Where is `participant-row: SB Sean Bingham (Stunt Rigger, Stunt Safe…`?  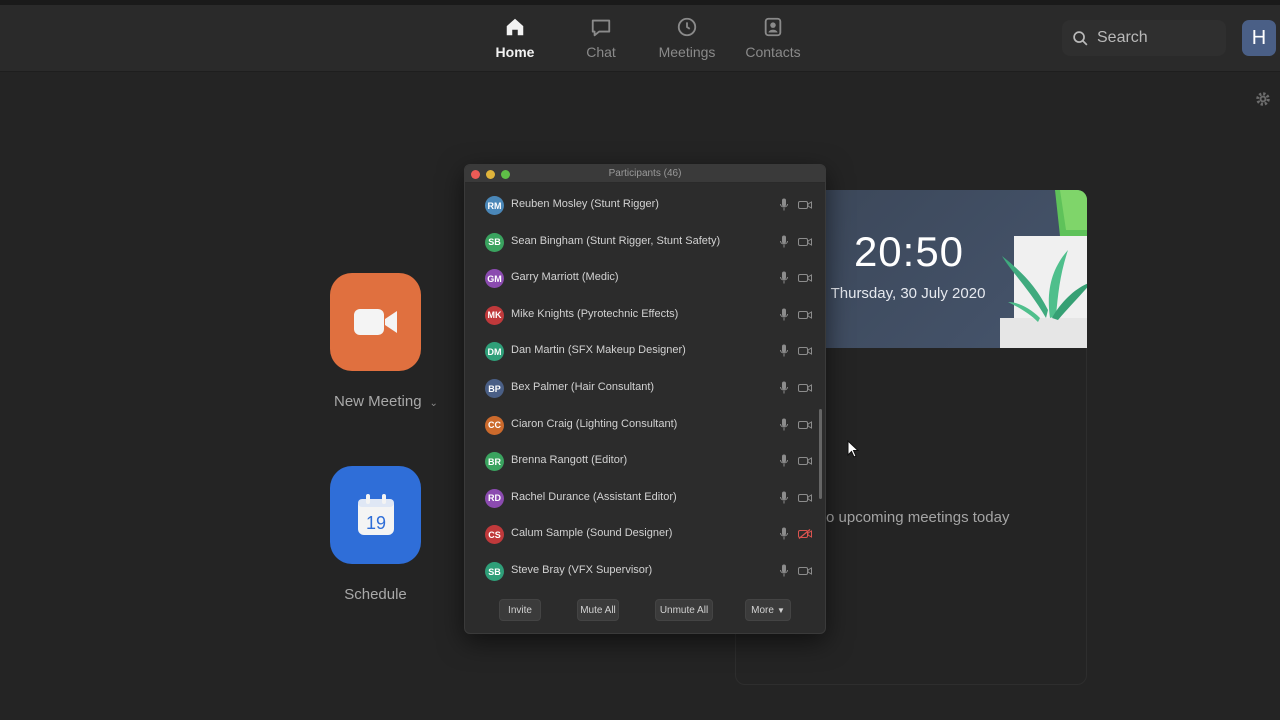 participant-row: SB Sean Bingham (Stunt Rigger, Stunt Safe… is located at coordinates (645, 241).